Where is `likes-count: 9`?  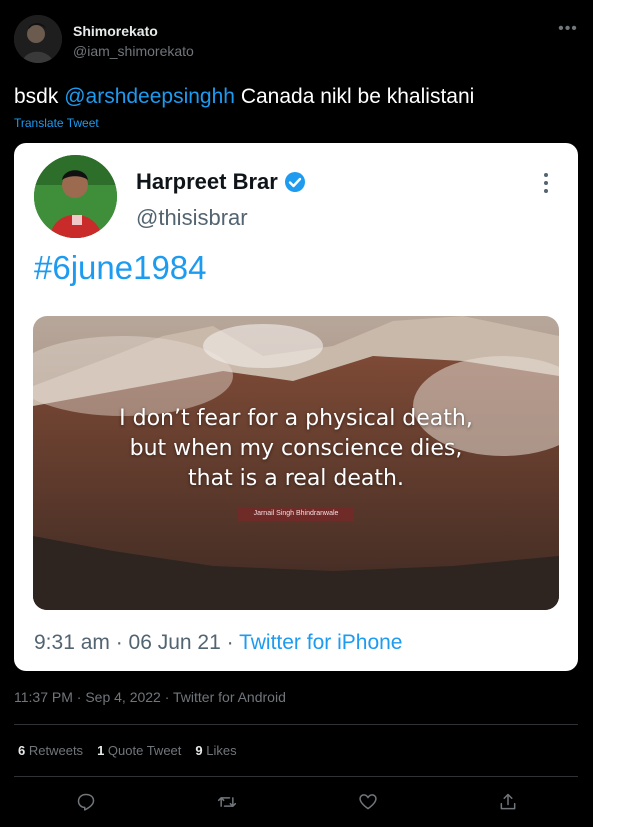
likes-count: 9 is located at coordinates (199, 750).